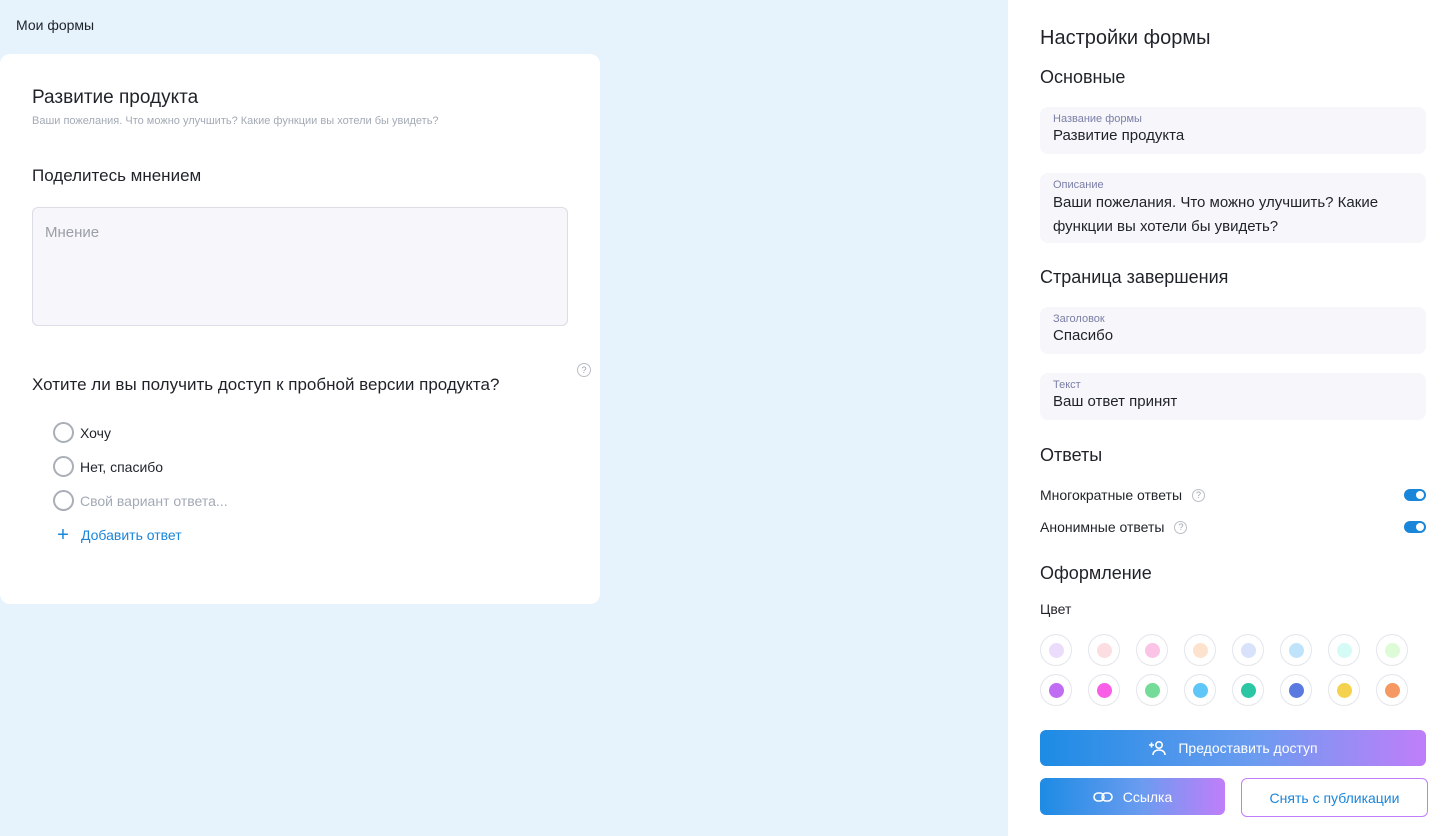  I want to click on opinion-textarea, so click(300, 266).